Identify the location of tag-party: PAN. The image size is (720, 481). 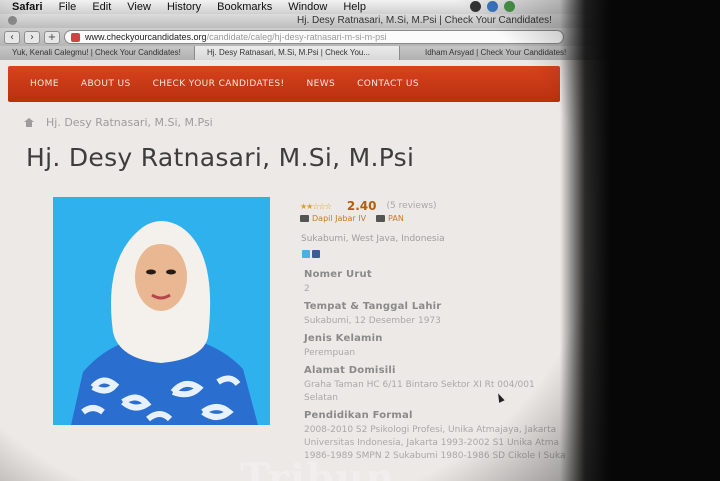
(390, 218).